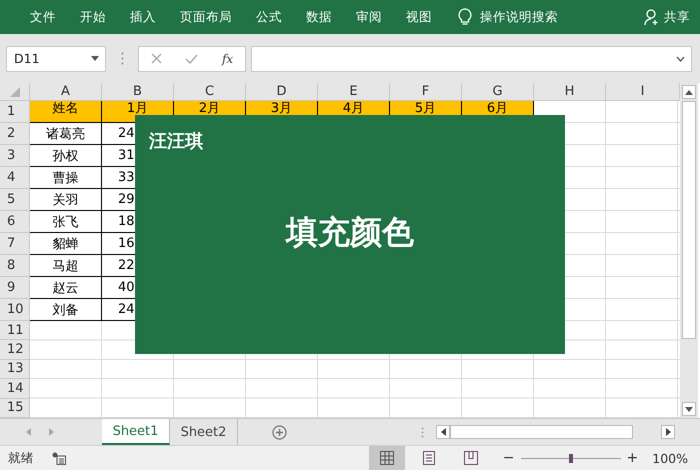  What do you see at coordinates (210, 92) in the screenshot?
I see `column-header: C` at bounding box center [210, 92].